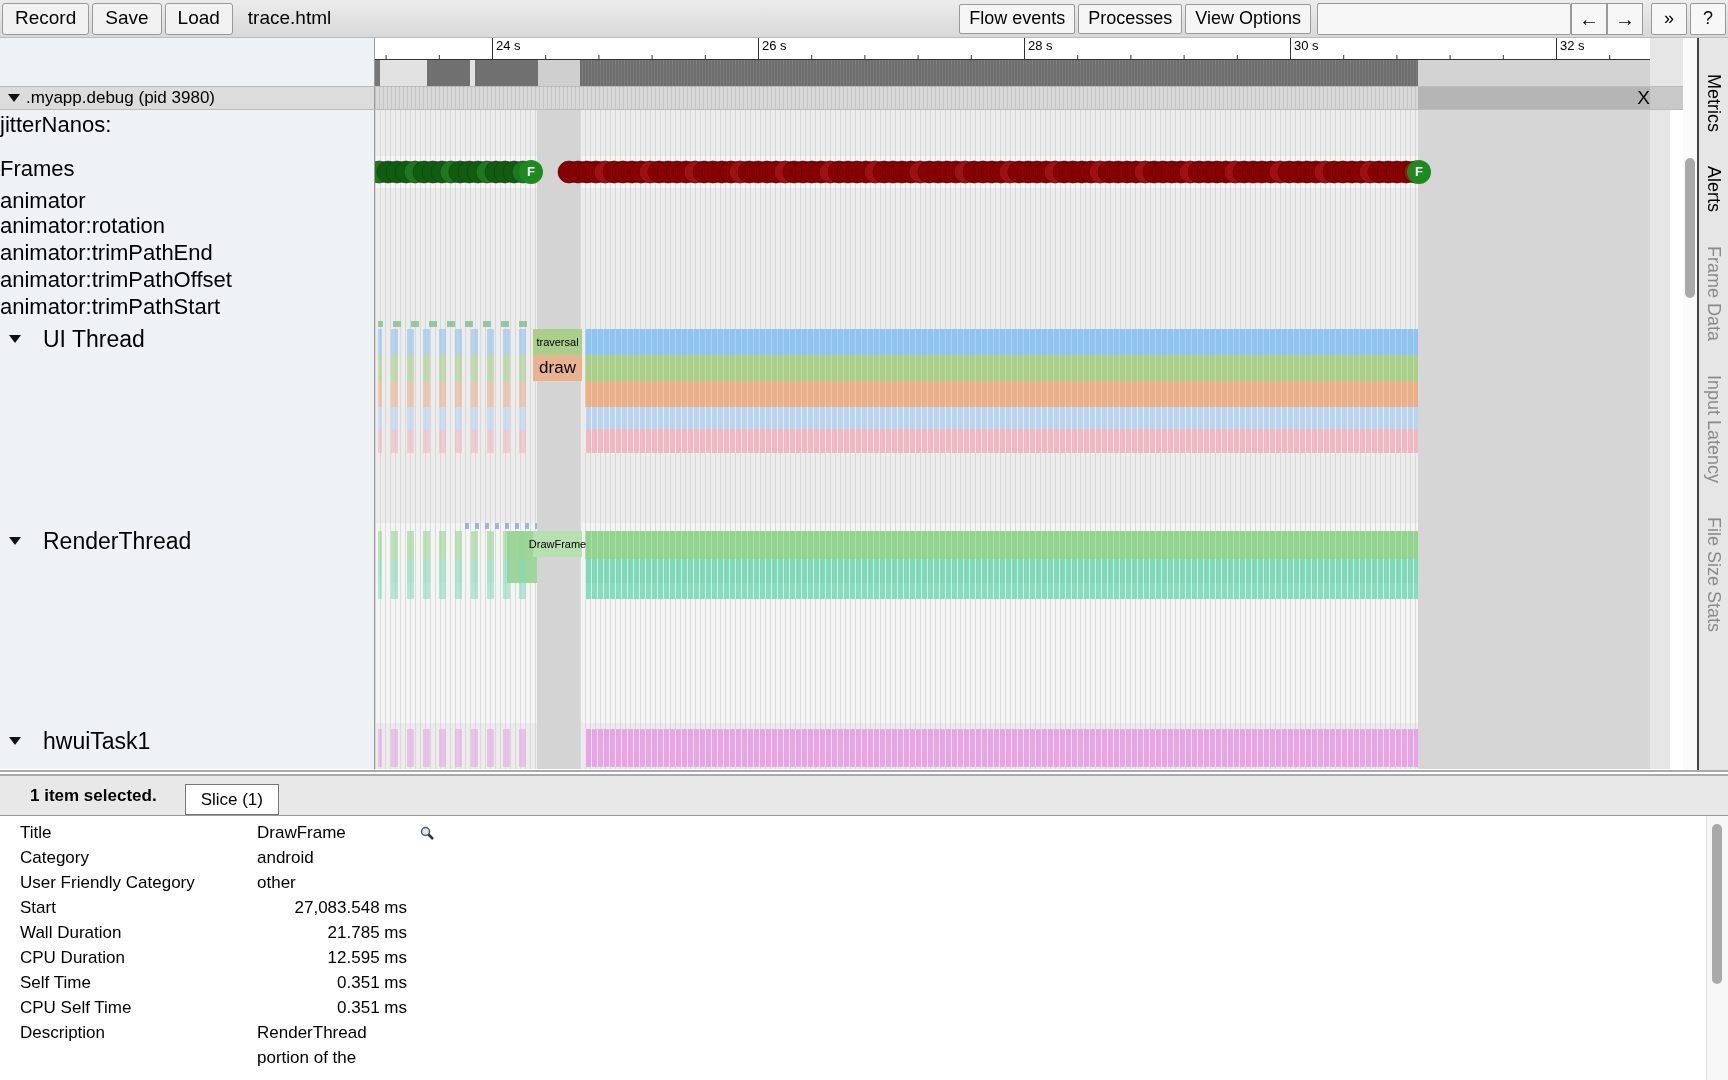  Describe the element at coordinates (312, 1045) in the screenshot. I see `property-value: RenderThread portion of the` at that location.